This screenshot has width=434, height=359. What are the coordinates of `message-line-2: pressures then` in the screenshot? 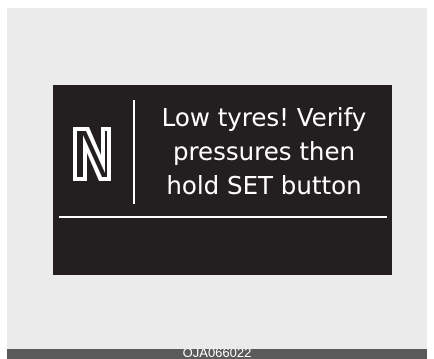 It's located at (264, 151).